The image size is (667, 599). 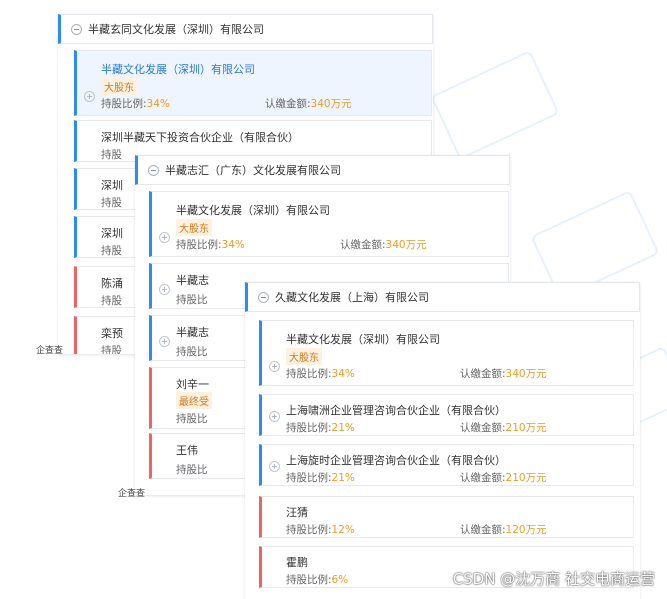 What do you see at coordinates (396, 460) in the screenshot?
I see `shareholder-name: 上海旋时企业管理咨询合伙企业（有限合伙）` at bounding box center [396, 460].